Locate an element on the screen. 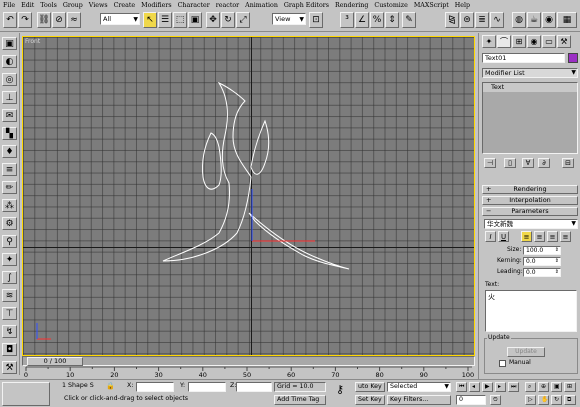 This screenshot has width=580, height=407. make-unique-icon: ∀ is located at coordinates (528, 163).